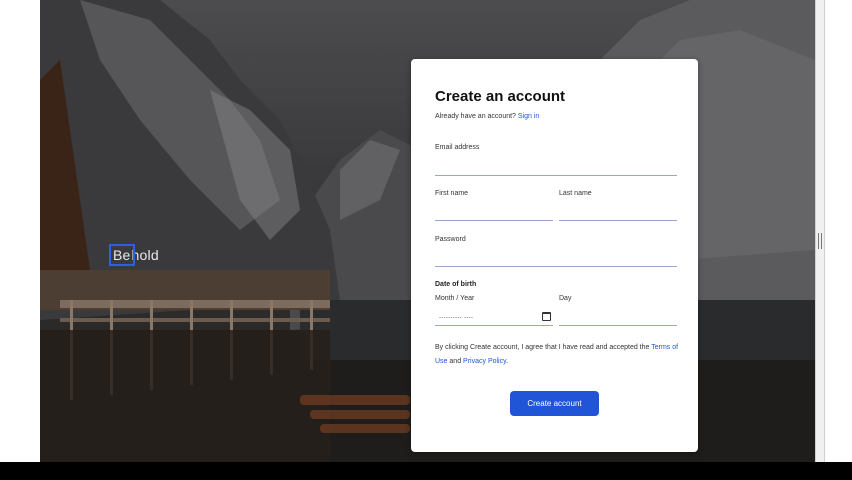 The width and height of the screenshot is (852, 480). I want to click on day-field, so click(618, 317).